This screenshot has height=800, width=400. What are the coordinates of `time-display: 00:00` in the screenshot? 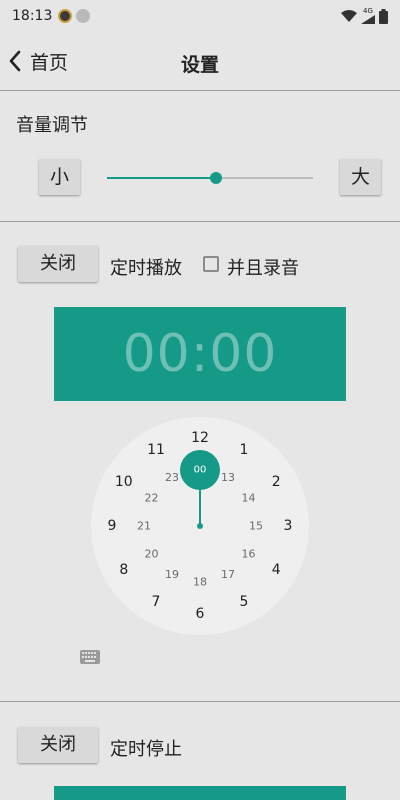 It's located at (200, 354).